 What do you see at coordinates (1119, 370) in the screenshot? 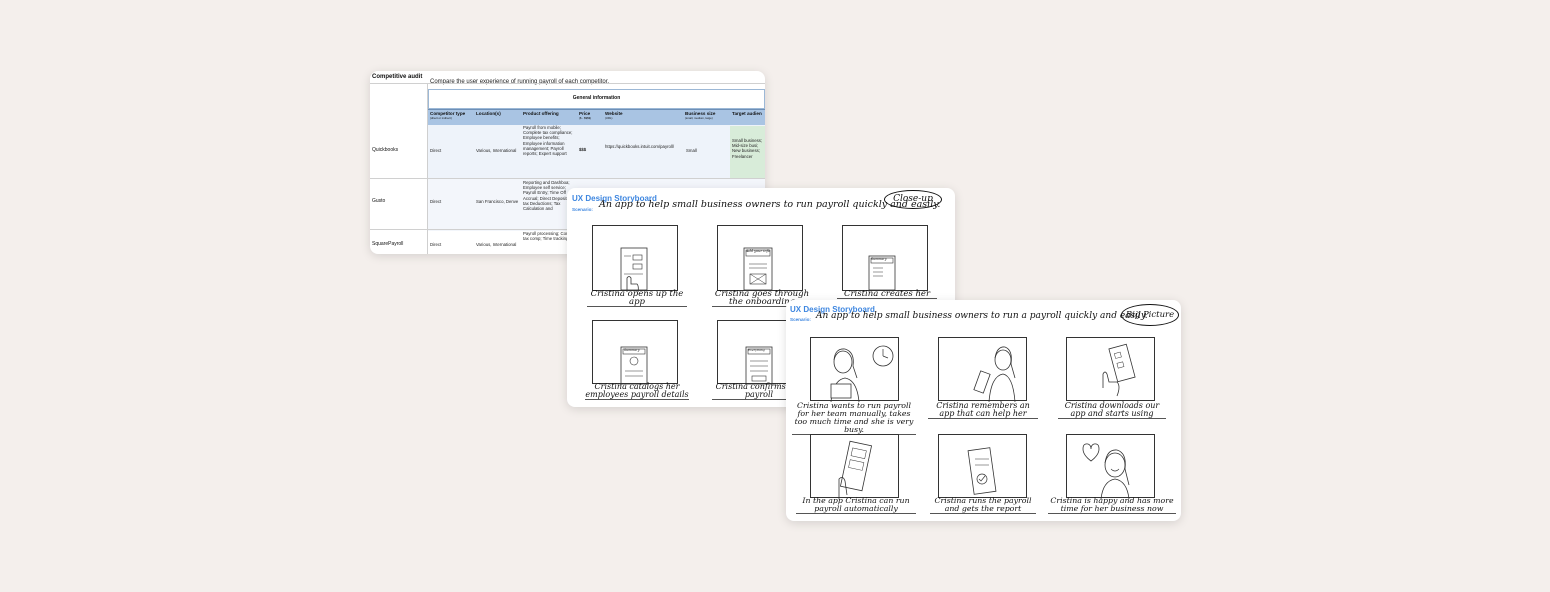
I see `hand-download-app-sketch` at bounding box center [1119, 370].